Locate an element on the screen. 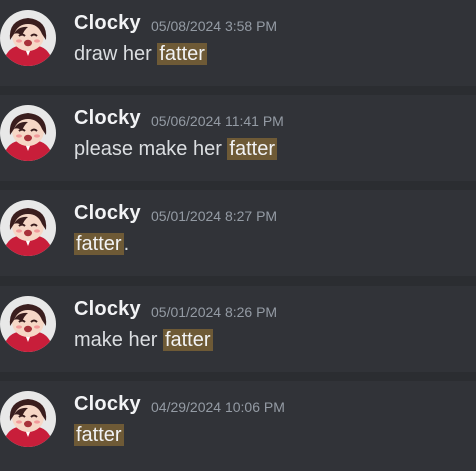  message-timestamp: 05/06/2024 11:41 PM is located at coordinates (217, 121).